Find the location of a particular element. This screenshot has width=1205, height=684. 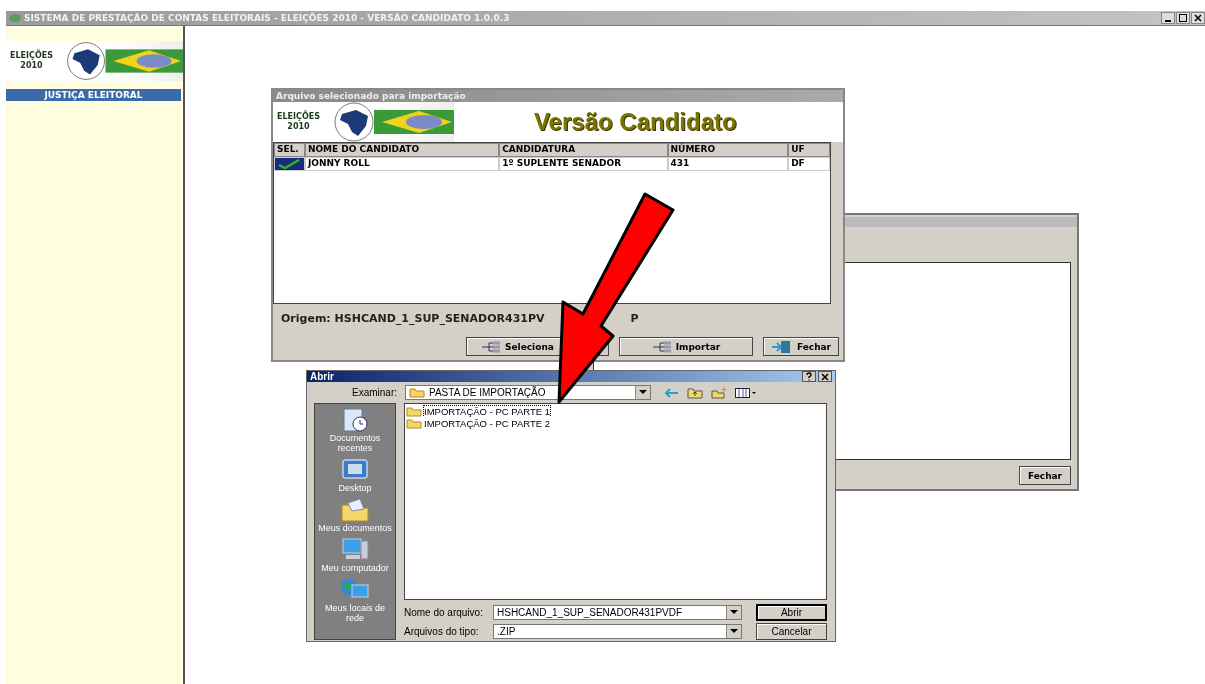

clock-document-icon is located at coordinates (355, 420).